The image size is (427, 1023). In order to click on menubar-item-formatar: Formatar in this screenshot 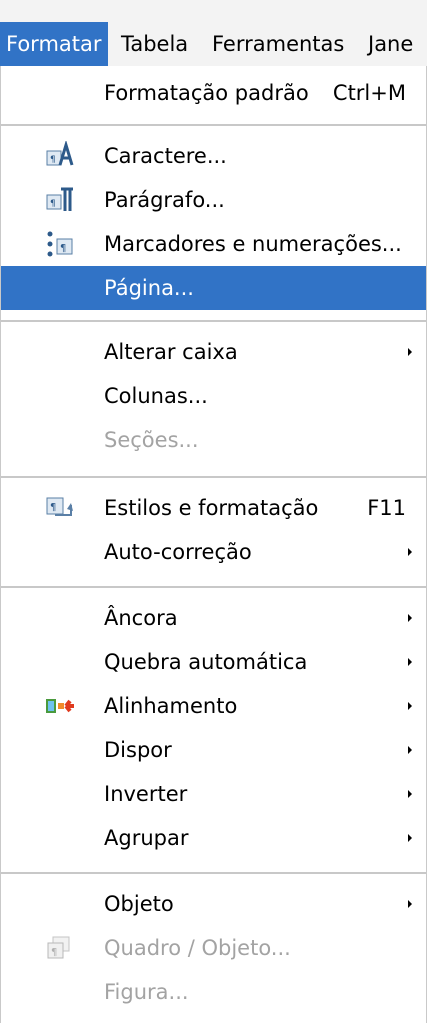, I will do `click(54, 44)`.